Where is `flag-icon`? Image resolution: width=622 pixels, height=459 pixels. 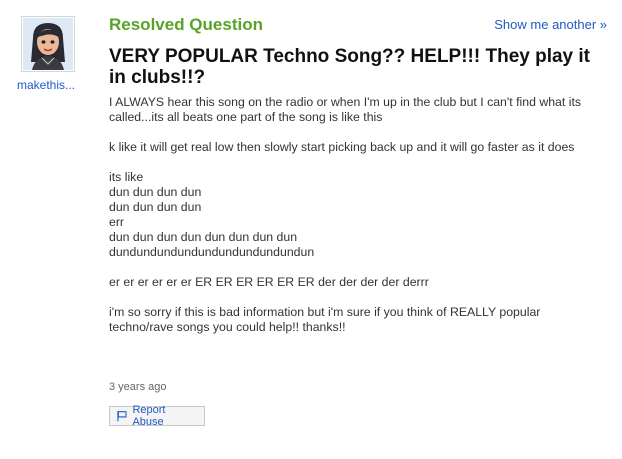 flag-icon is located at coordinates (122, 416).